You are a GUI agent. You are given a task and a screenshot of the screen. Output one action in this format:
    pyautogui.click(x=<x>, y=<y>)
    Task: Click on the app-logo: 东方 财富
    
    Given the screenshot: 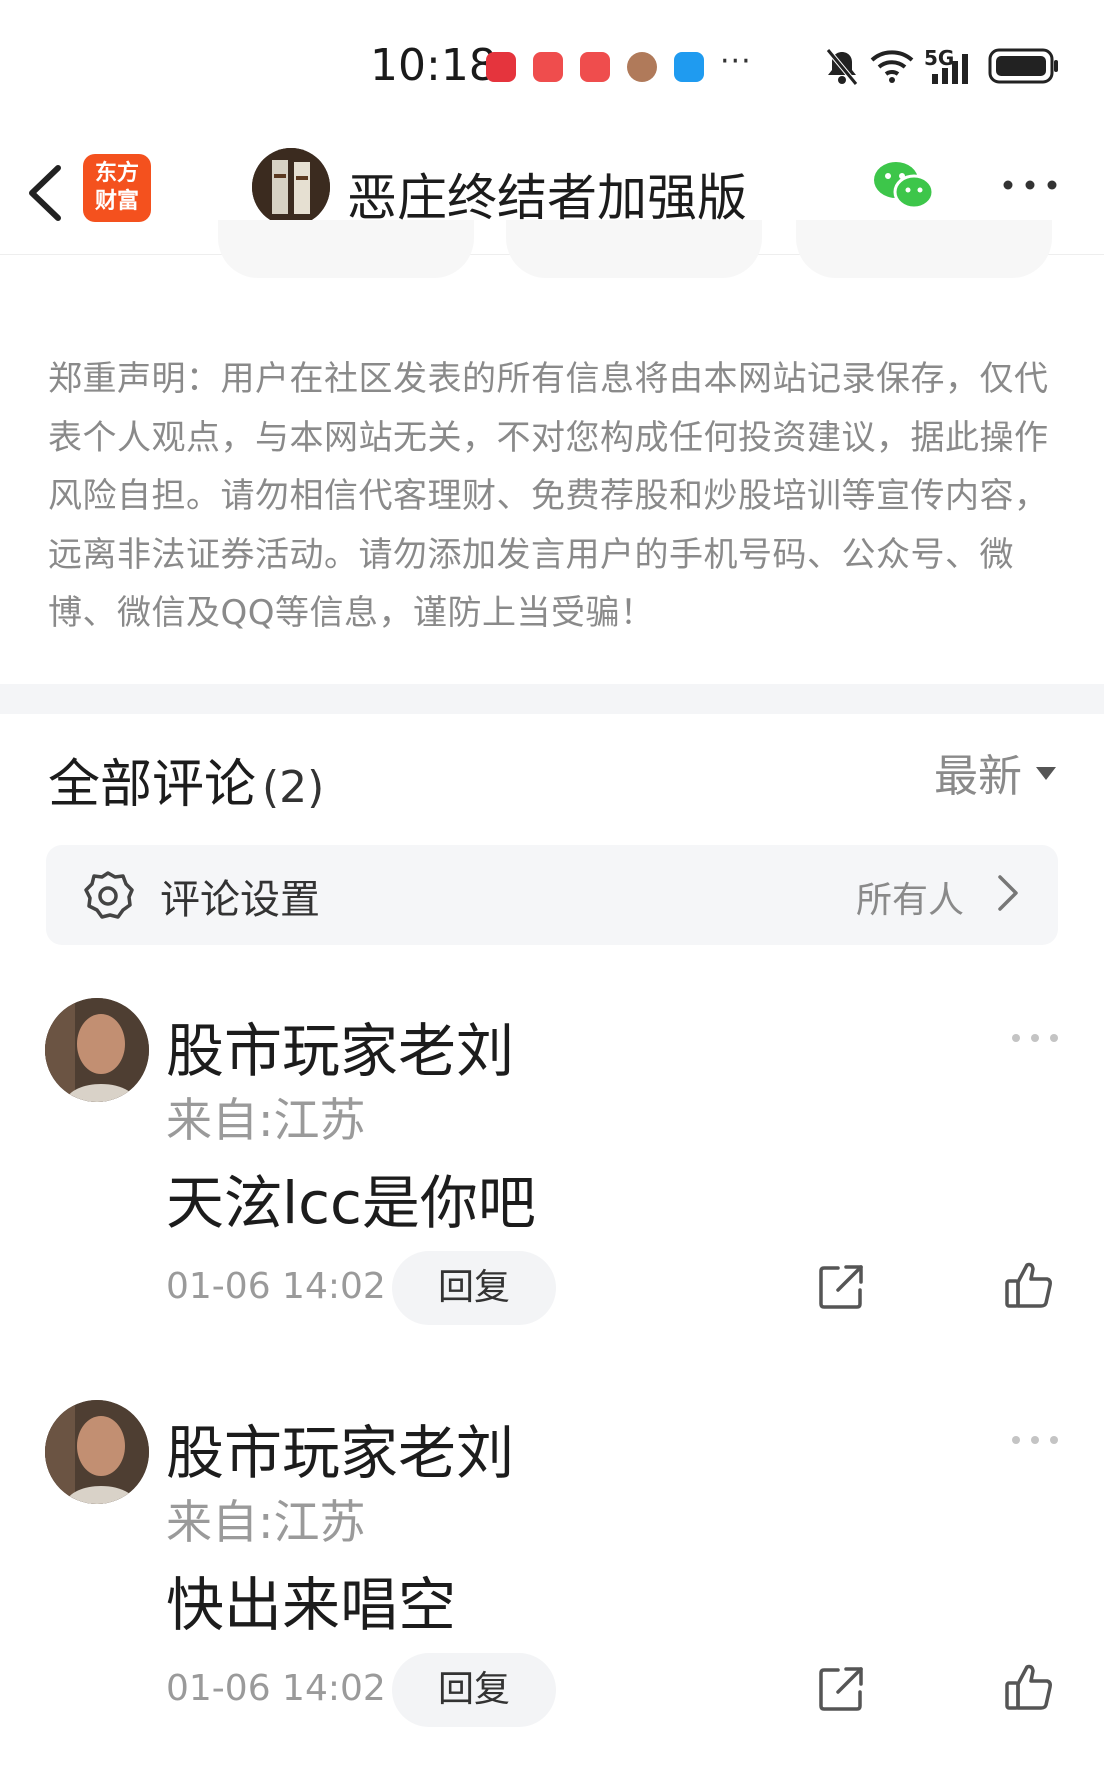 What is the action you would take?
    pyautogui.click(x=117, y=188)
    